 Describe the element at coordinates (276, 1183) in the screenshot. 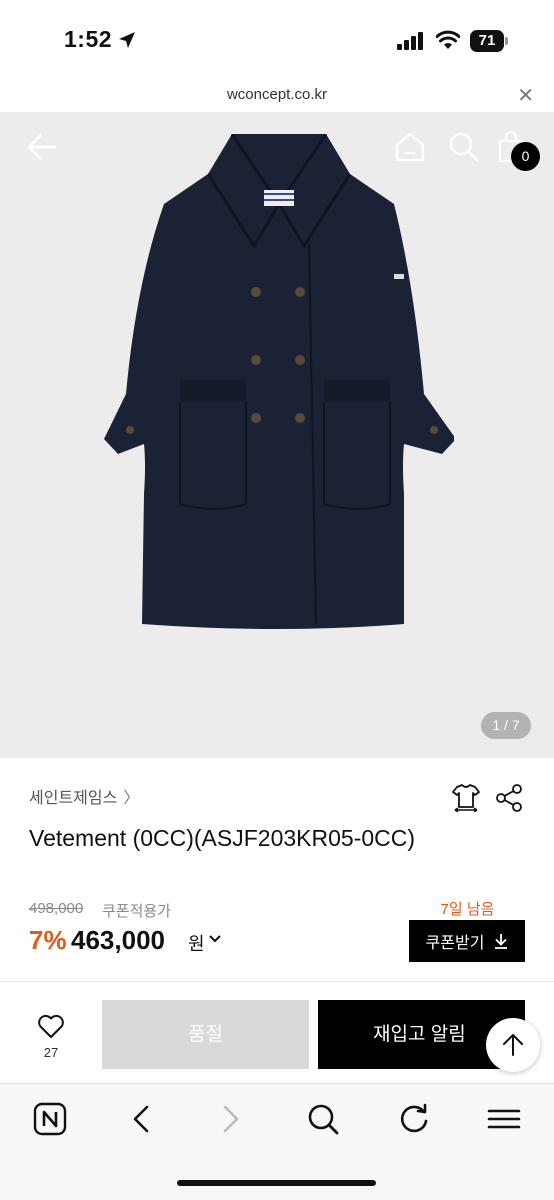

I see `home-indicator` at that location.